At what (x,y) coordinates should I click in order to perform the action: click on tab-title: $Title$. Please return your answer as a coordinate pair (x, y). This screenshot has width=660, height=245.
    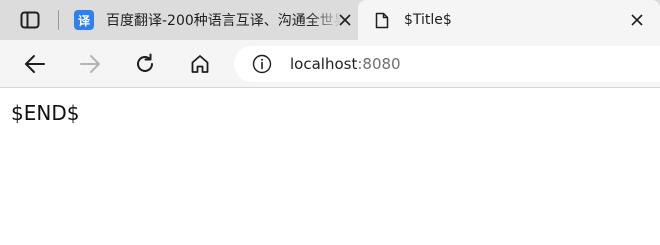
    Looking at the image, I should click on (428, 20).